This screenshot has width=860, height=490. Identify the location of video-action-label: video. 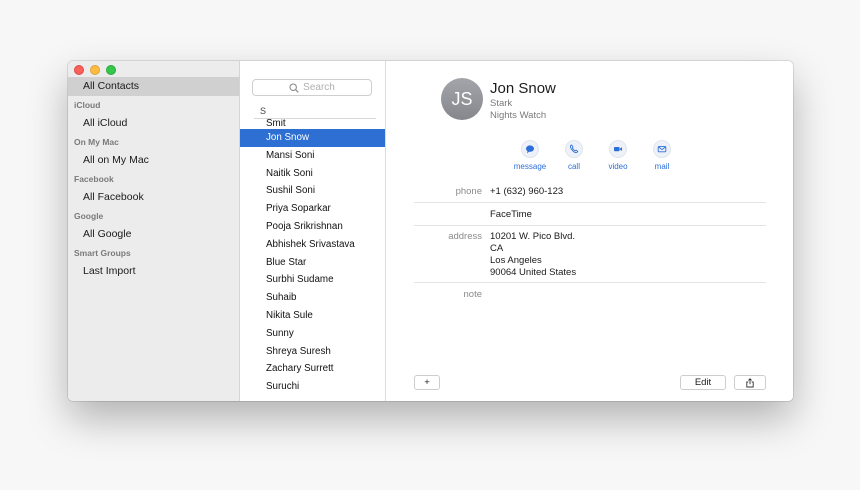
(618, 166).